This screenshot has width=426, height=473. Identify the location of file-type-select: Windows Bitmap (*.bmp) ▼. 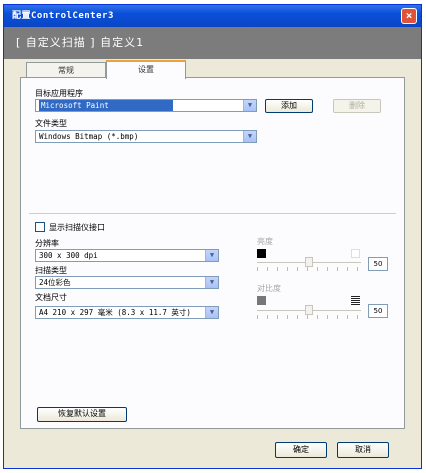
(146, 136).